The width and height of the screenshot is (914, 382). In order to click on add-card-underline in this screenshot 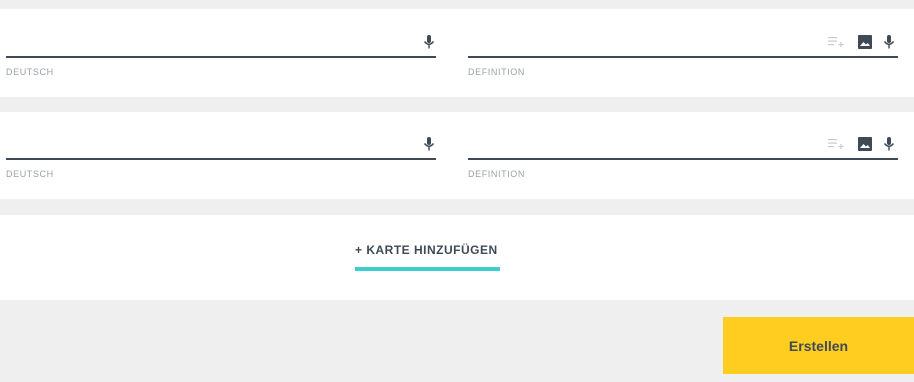, I will do `click(427, 269)`.